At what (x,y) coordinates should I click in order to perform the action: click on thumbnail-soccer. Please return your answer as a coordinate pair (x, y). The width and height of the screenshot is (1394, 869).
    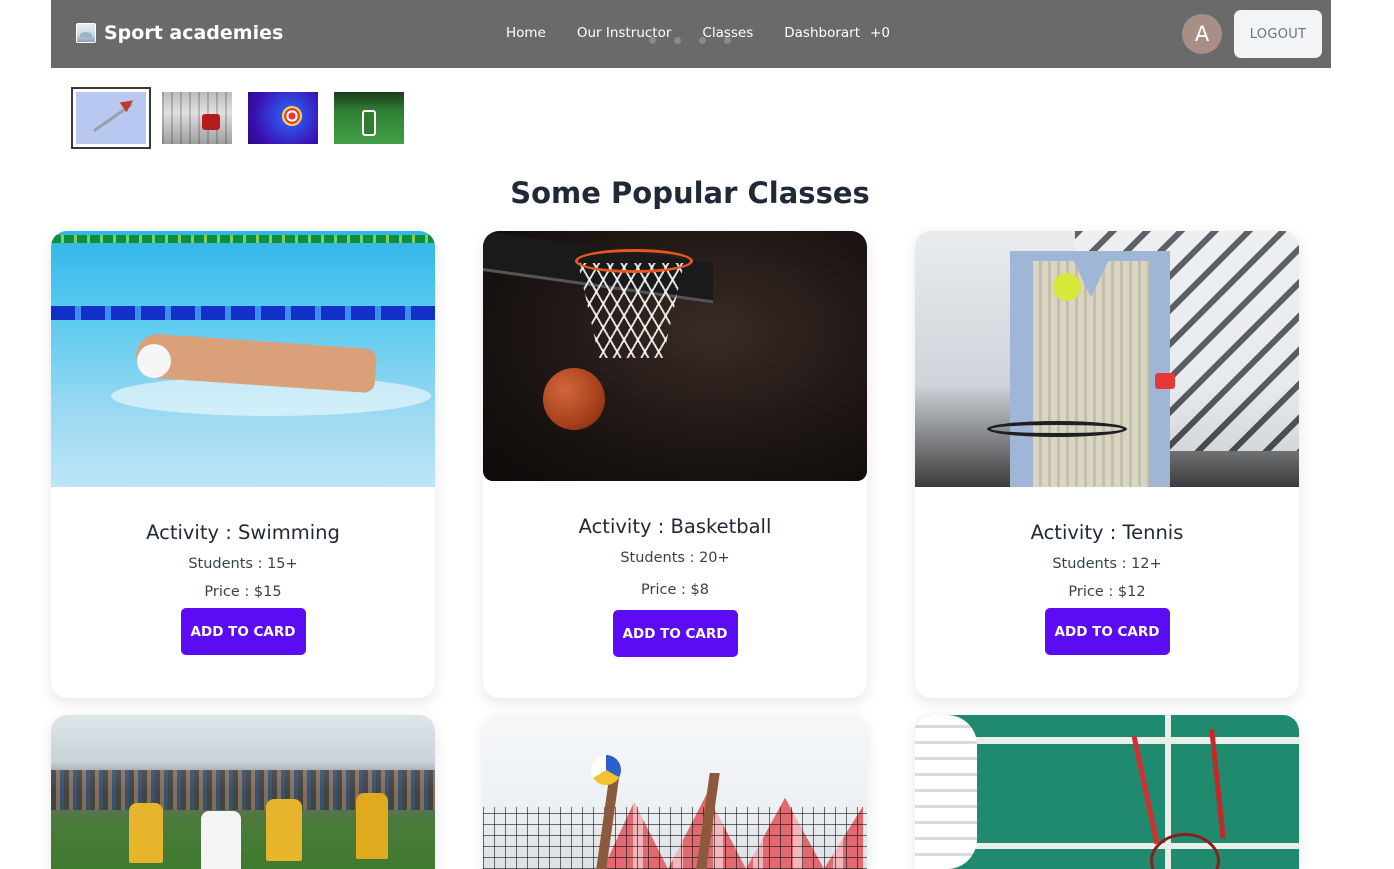
    Looking at the image, I should click on (369, 118).